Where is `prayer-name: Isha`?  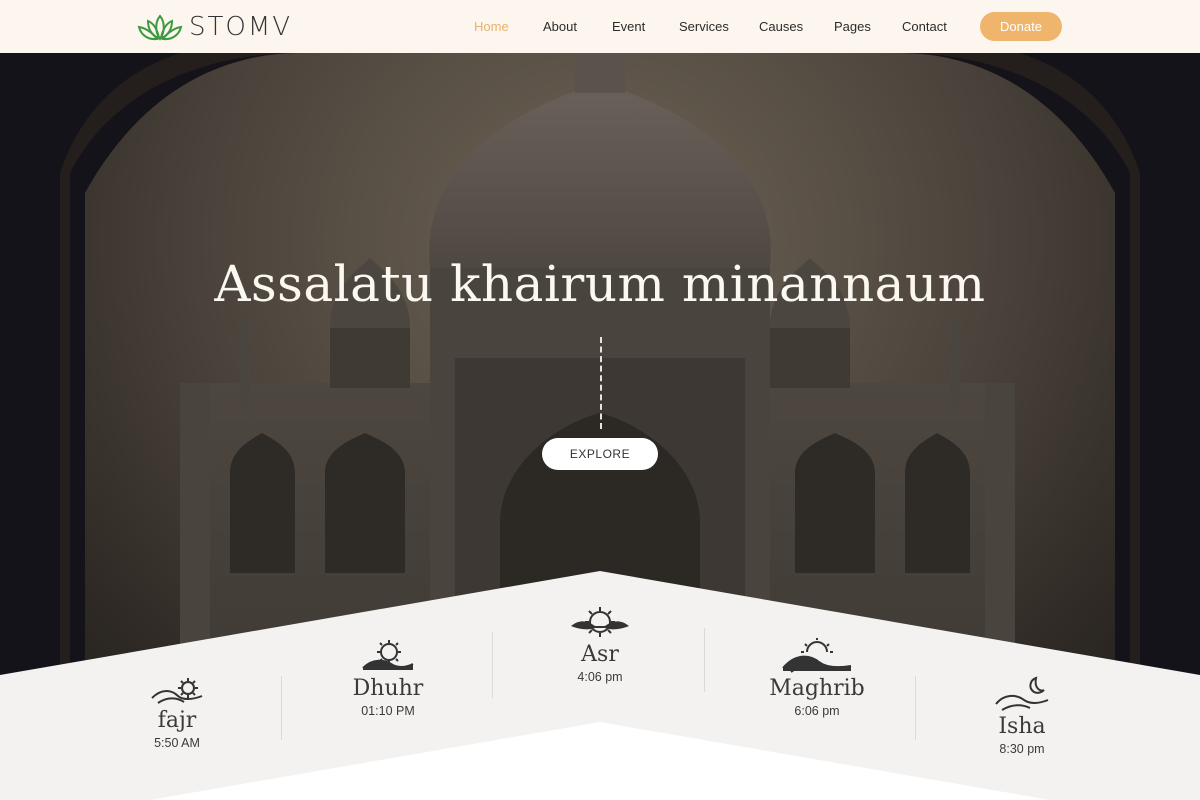
prayer-name: Isha is located at coordinates (1022, 726).